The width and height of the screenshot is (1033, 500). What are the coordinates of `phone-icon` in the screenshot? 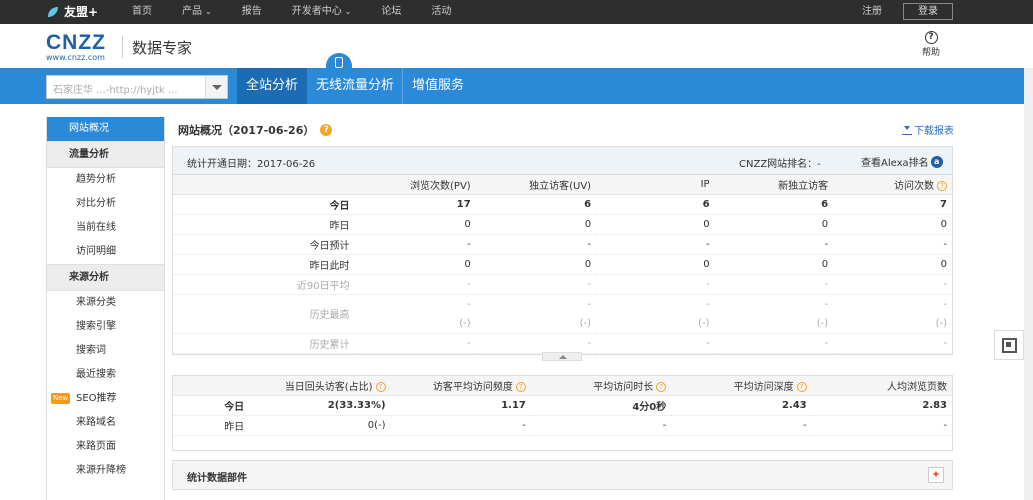 It's located at (339, 62).